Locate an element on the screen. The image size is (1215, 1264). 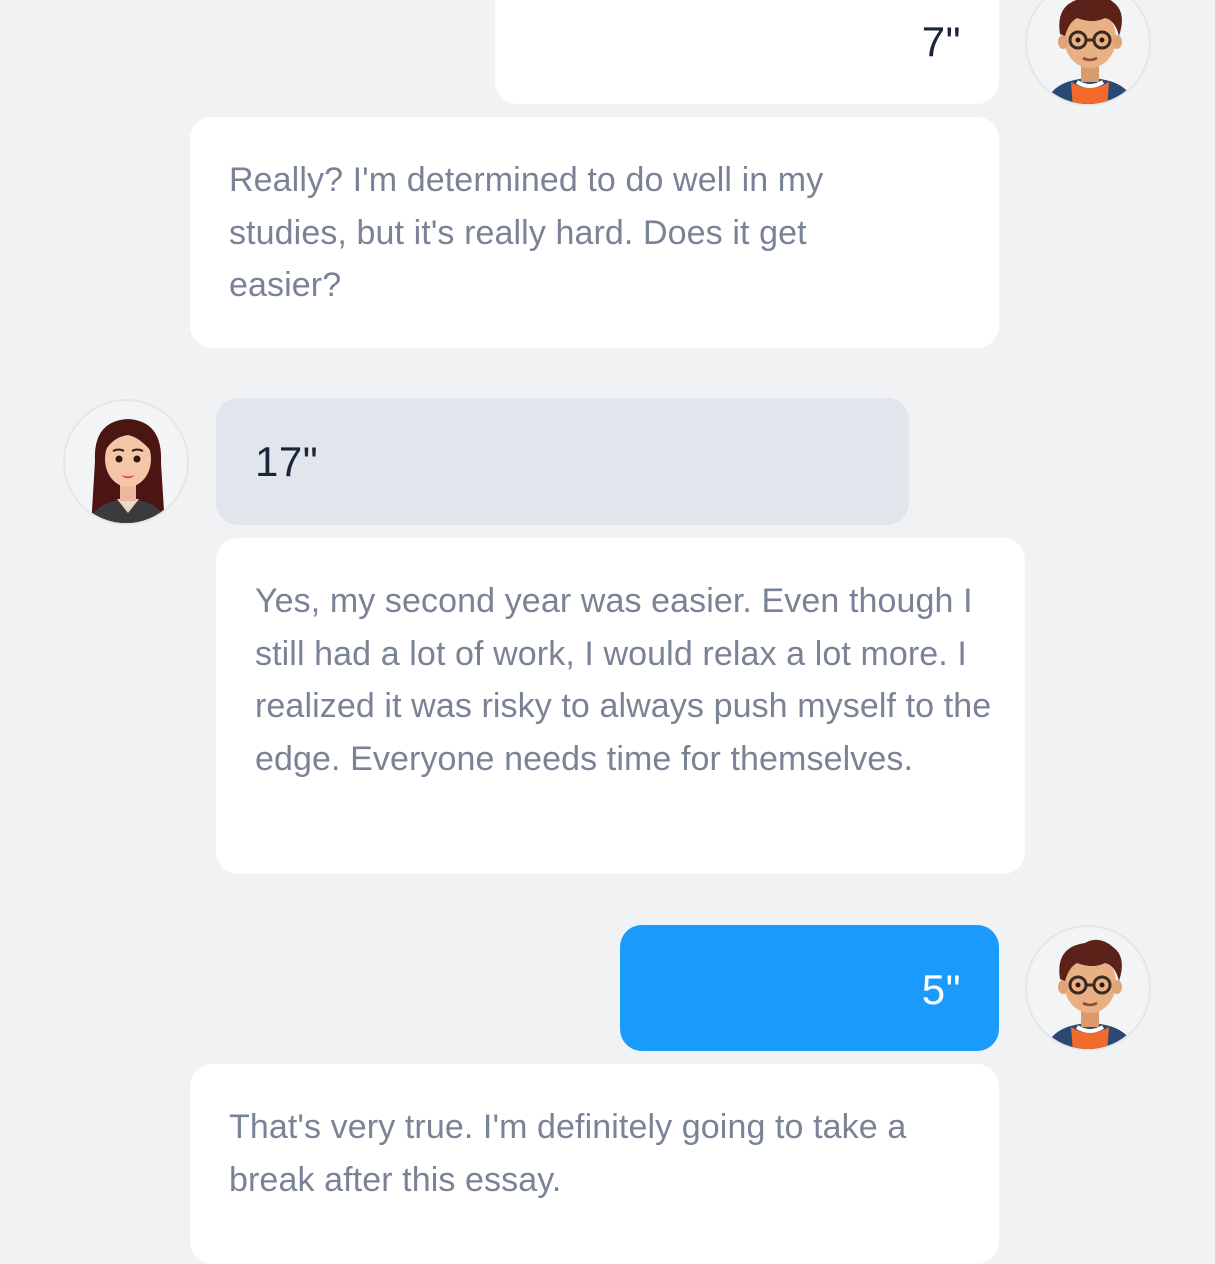
partner-avatar is located at coordinates (126, 462).